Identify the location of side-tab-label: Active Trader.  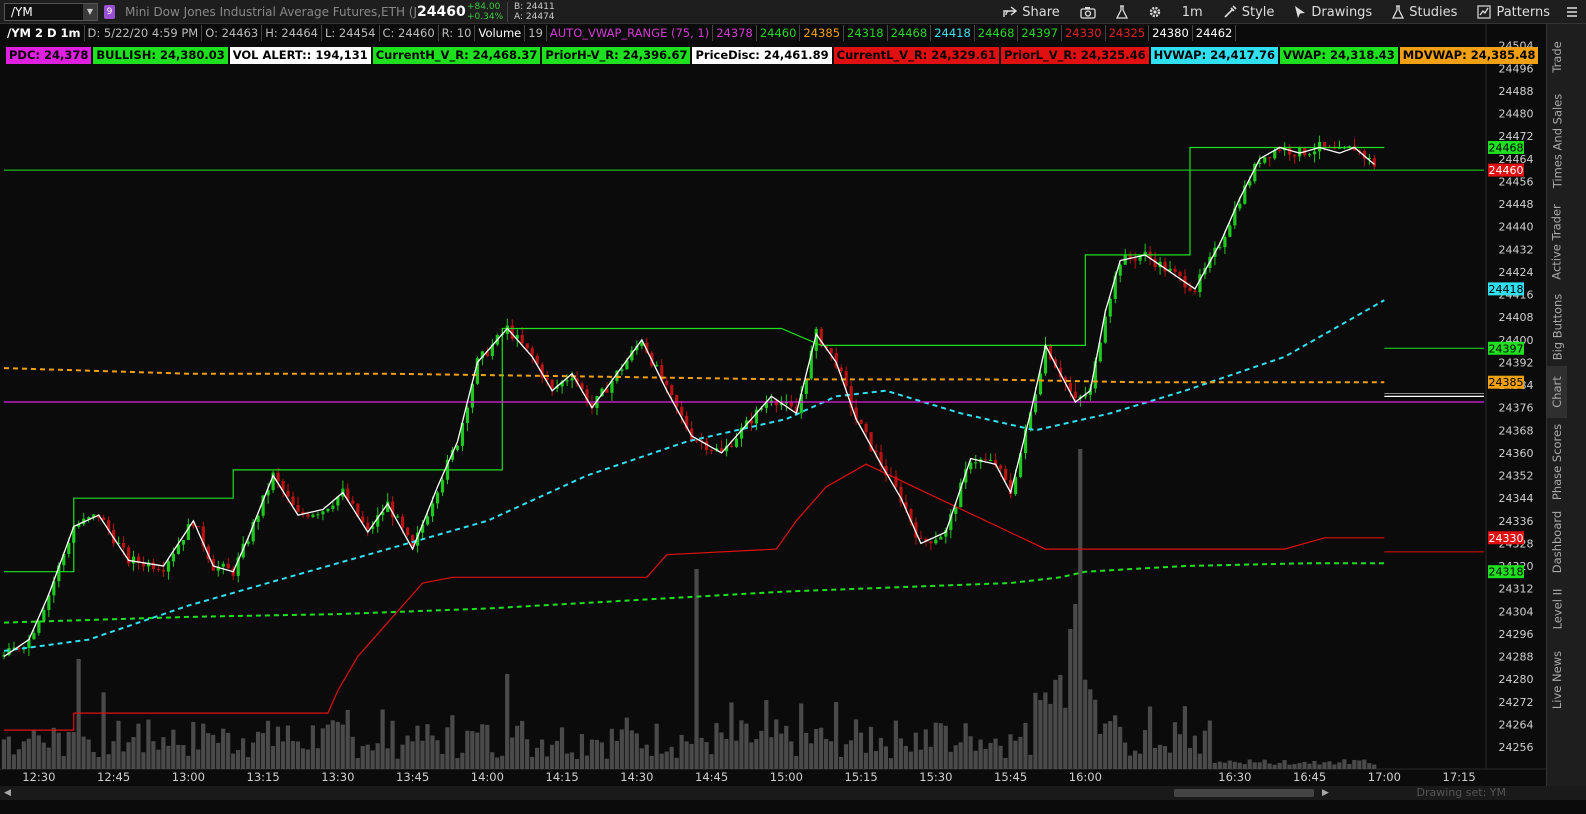
(1557, 242).